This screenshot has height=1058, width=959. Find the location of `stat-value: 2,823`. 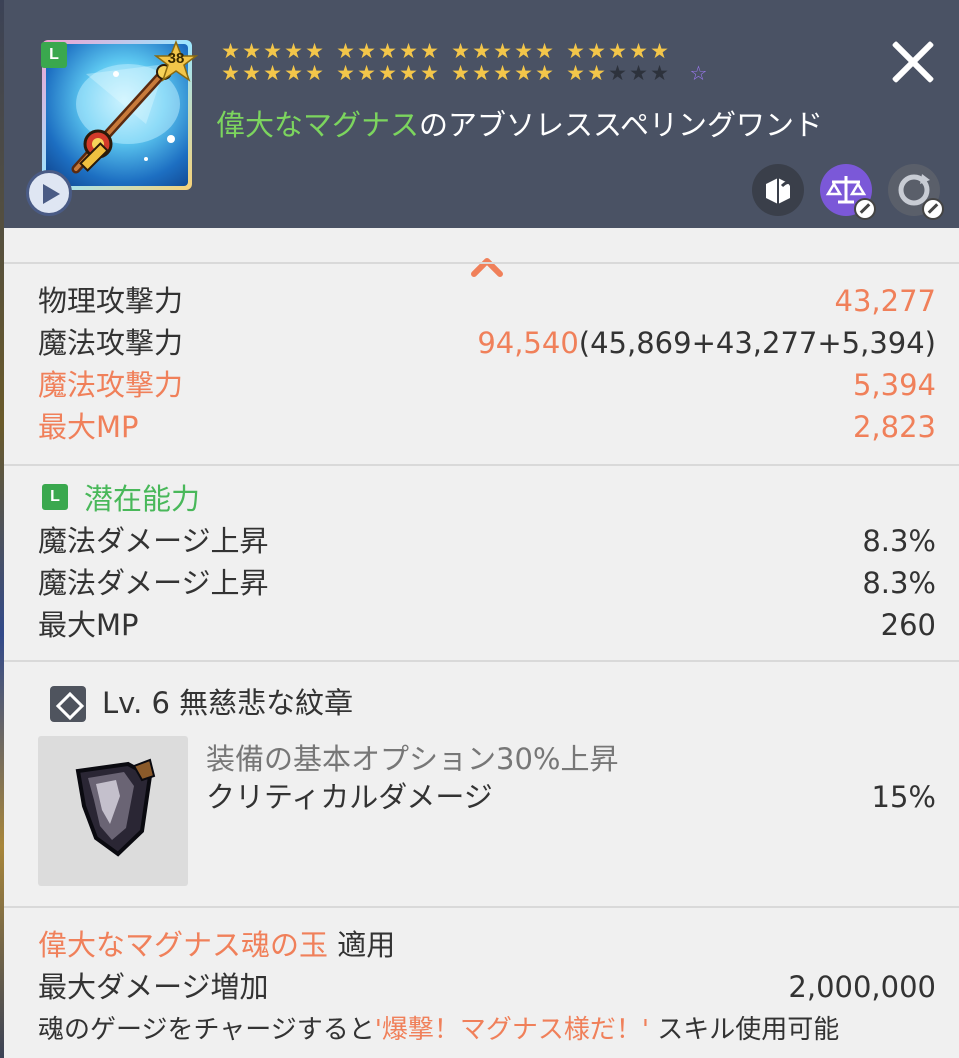

stat-value: 2,823 is located at coordinates (894, 427).